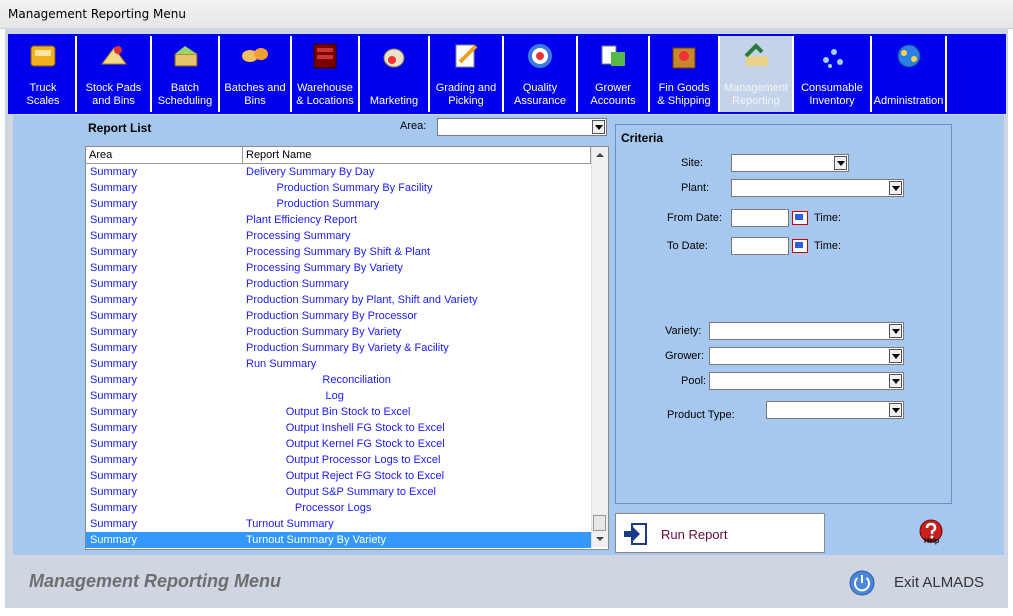  What do you see at coordinates (685, 74) in the screenshot?
I see `toolbar-button-fin-goods: Fin Goods & Shipping` at bounding box center [685, 74].